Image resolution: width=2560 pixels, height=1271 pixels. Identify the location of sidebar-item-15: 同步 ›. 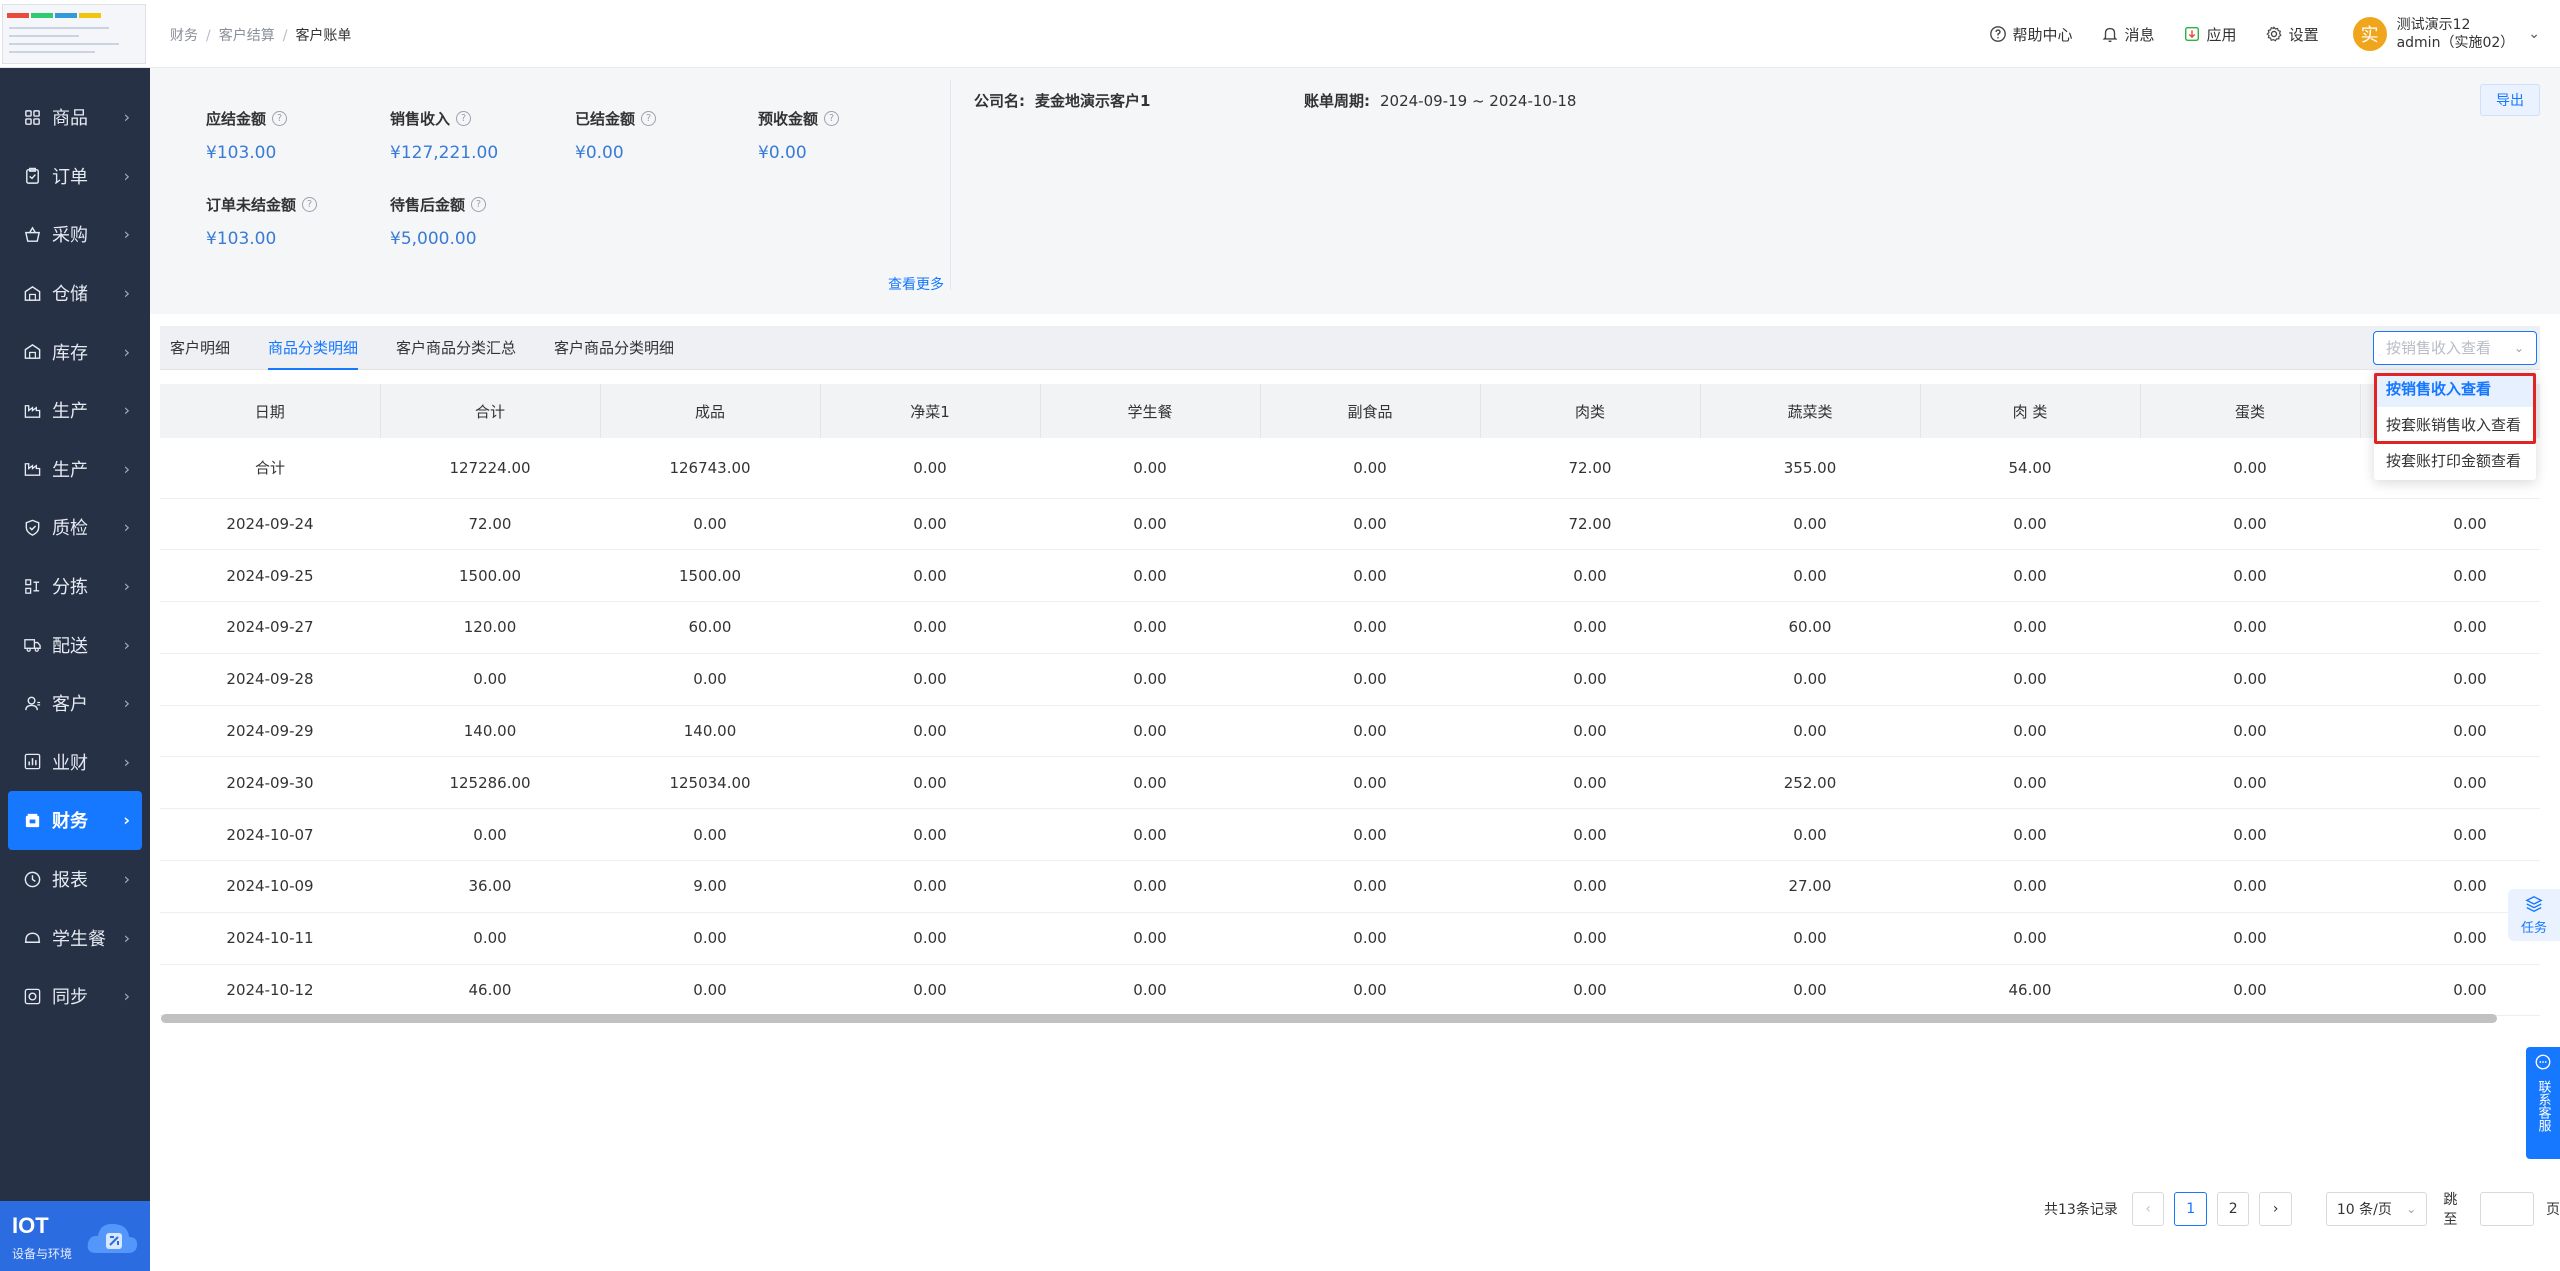
(75, 996).